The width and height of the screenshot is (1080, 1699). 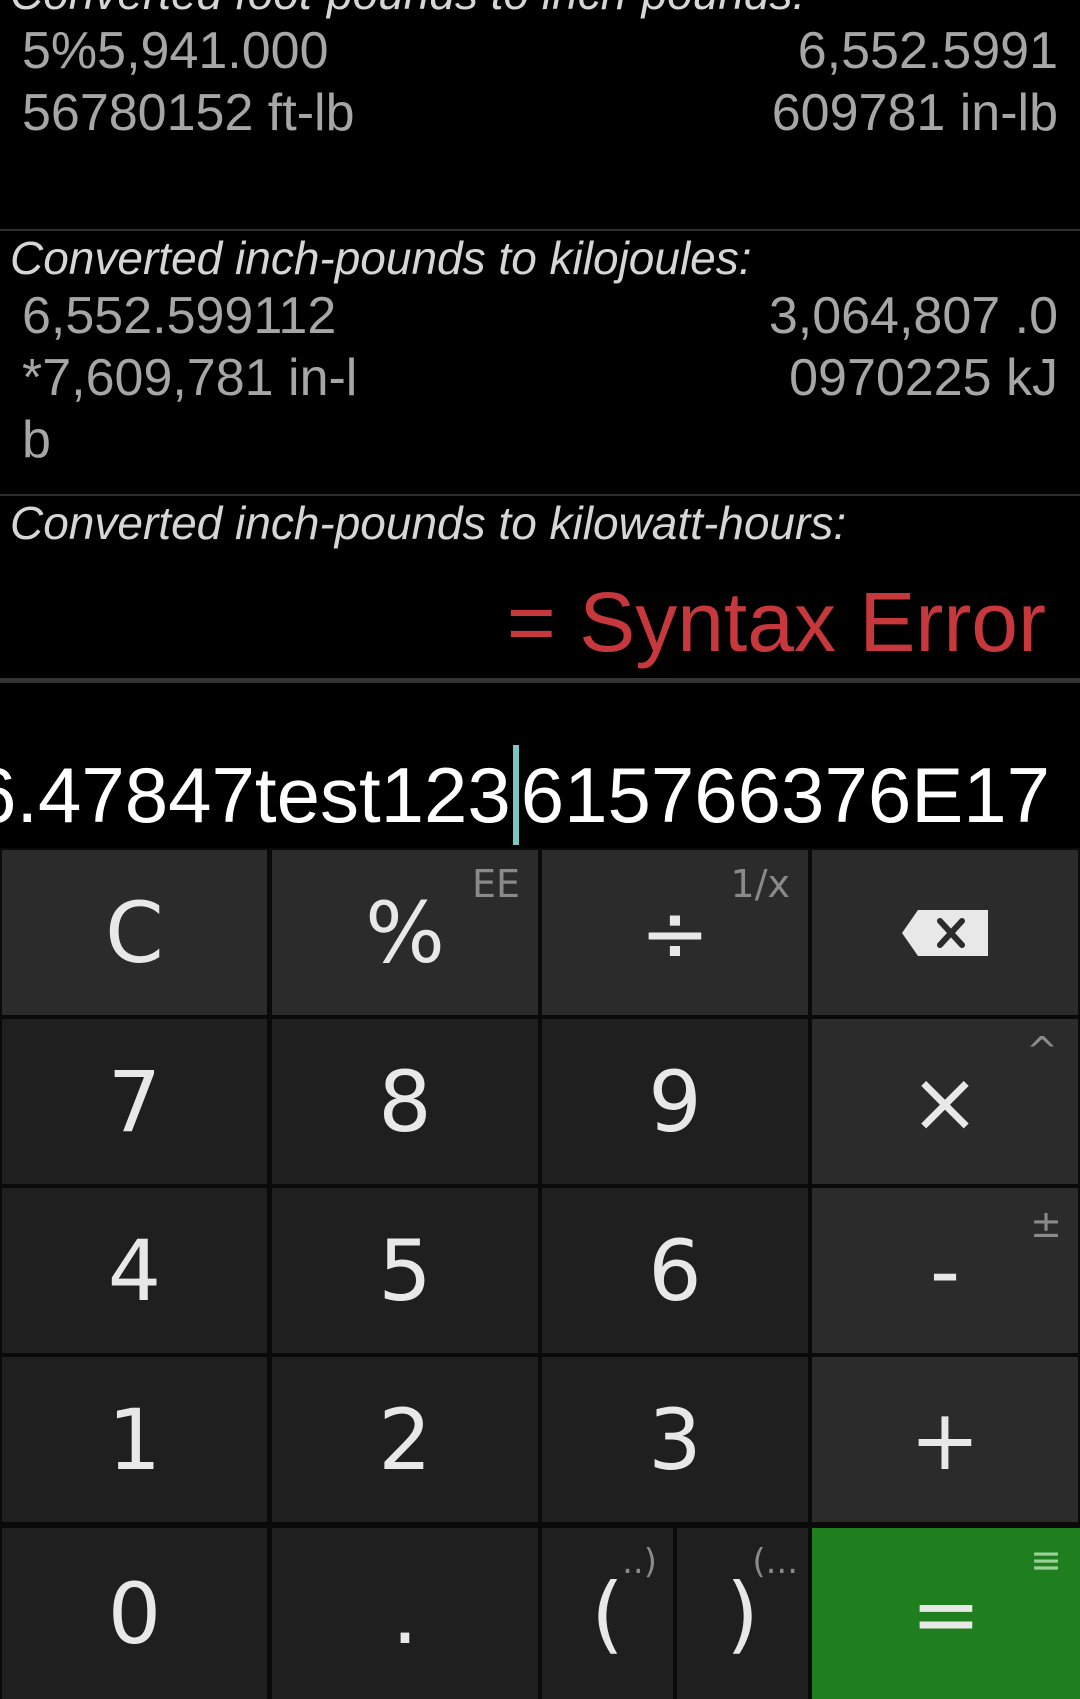 I want to click on result-display: = Syntax Error, so click(x=540, y=619).